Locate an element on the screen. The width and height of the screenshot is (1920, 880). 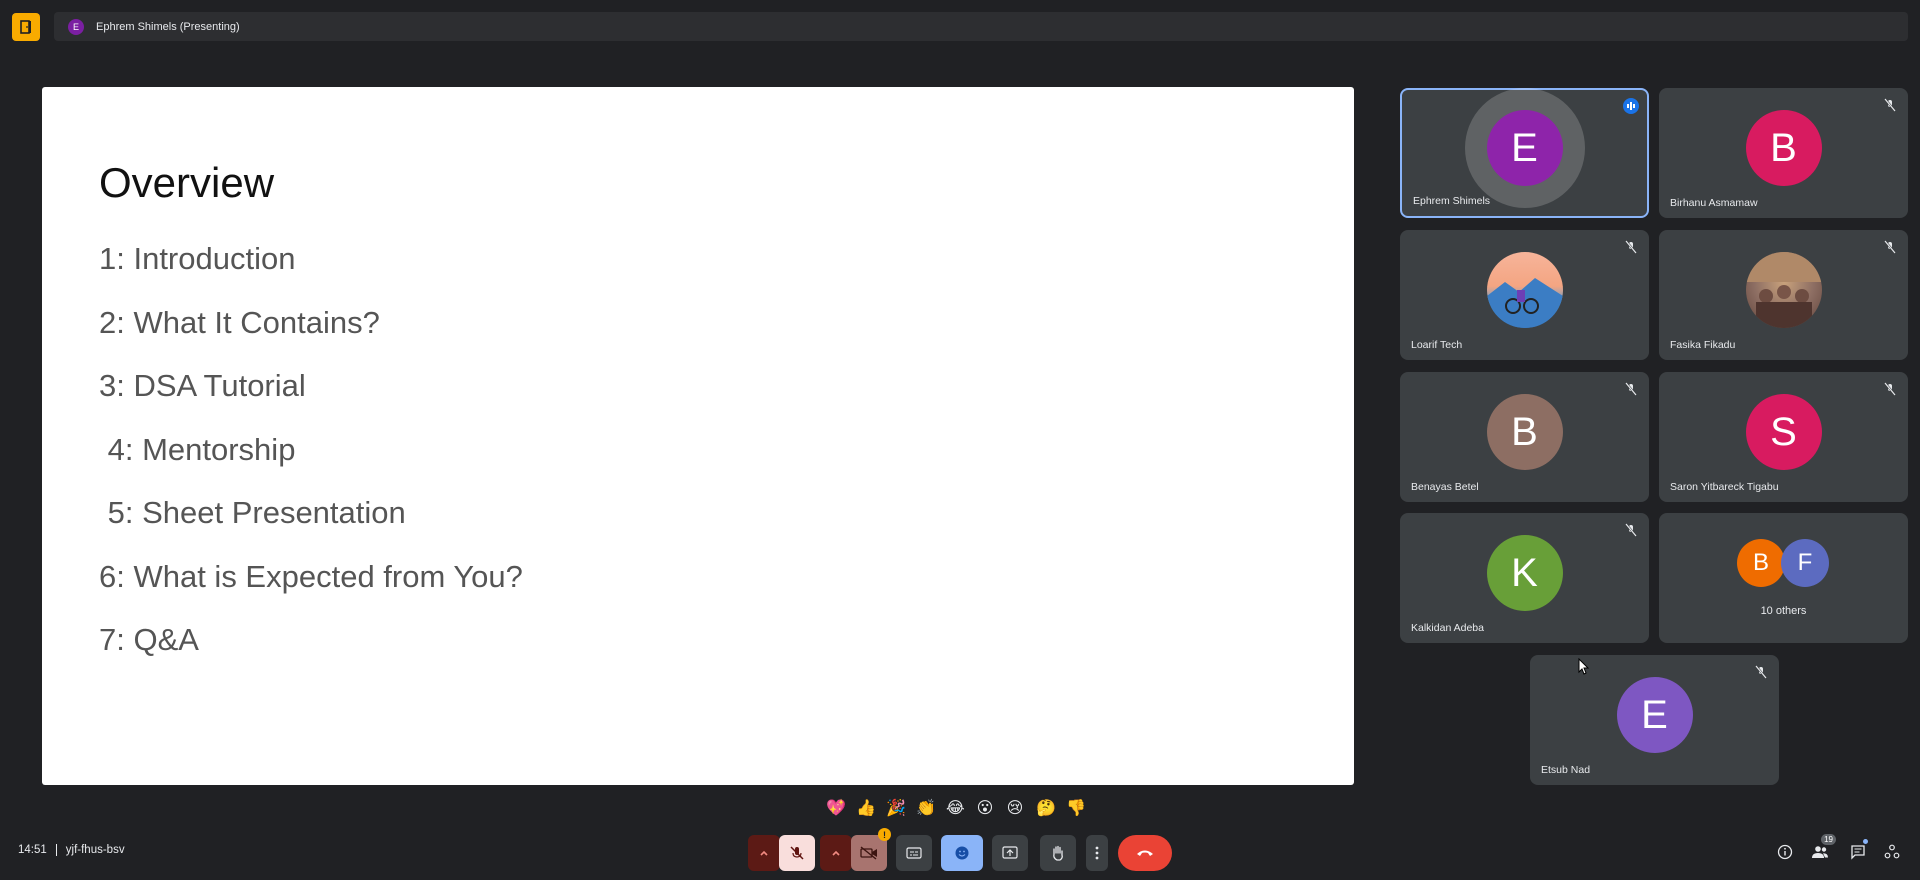
participant-name: Saron Yitbareck Tigabu is located at coordinates (1724, 487).